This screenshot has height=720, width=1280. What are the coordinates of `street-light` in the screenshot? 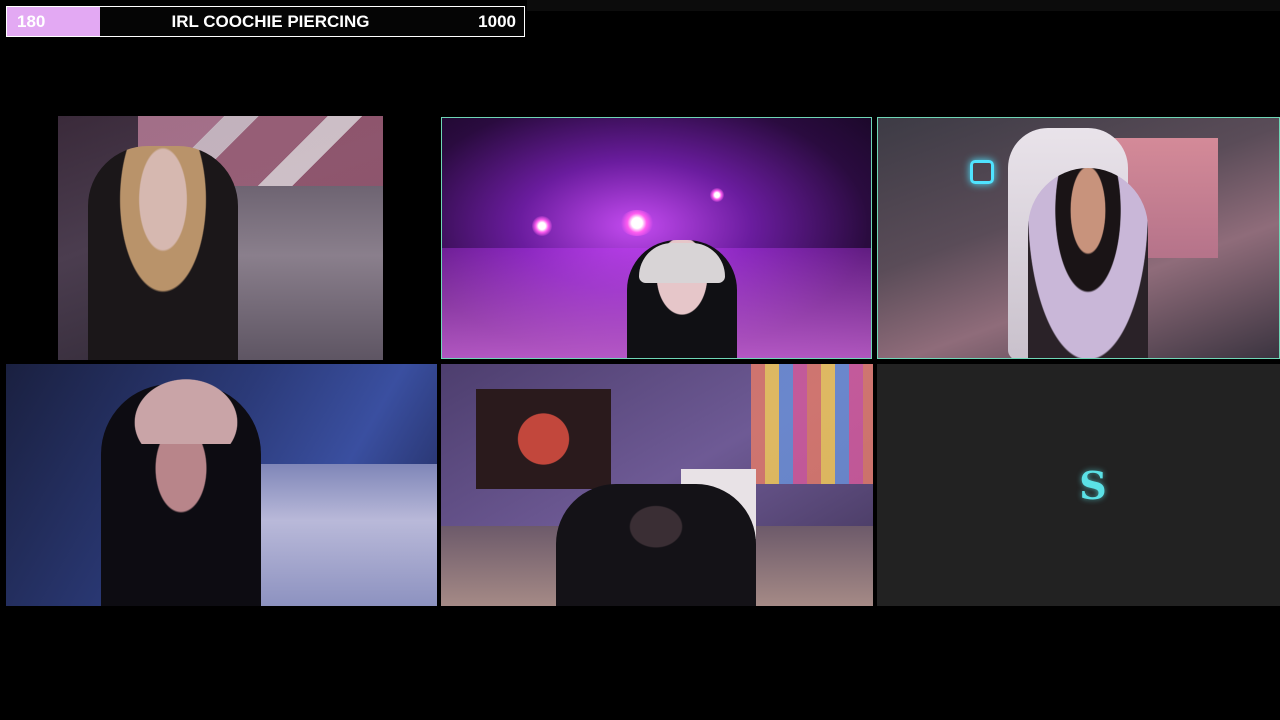 It's located at (717, 195).